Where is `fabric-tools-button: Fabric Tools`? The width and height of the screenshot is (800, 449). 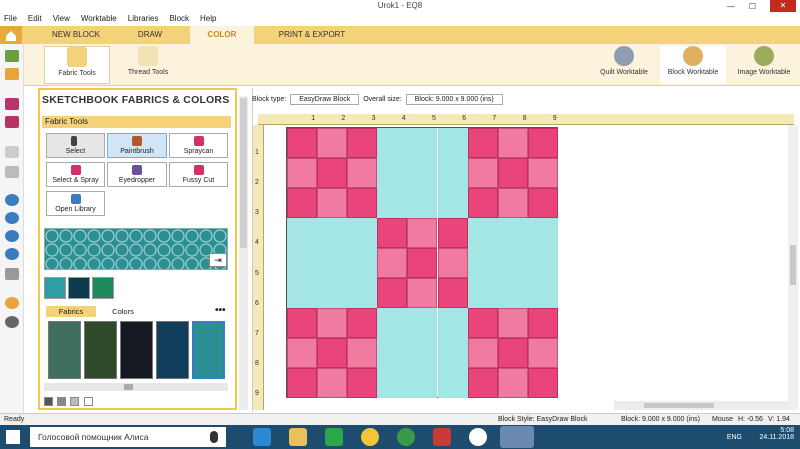 fabric-tools-button: Fabric Tools is located at coordinates (77, 65).